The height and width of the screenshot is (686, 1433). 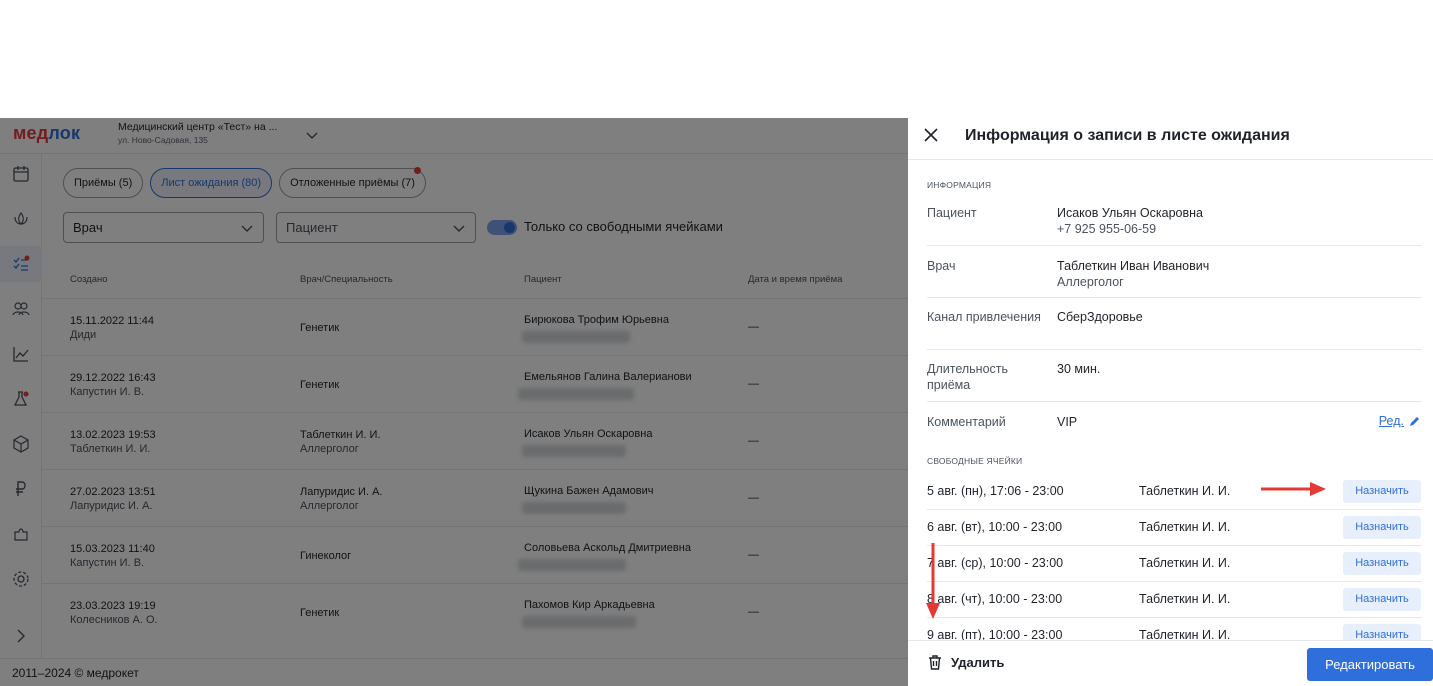 What do you see at coordinates (1100, 317) in the screenshot?
I see `info-value: СберЗдоровье` at bounding box center [1100, 317].